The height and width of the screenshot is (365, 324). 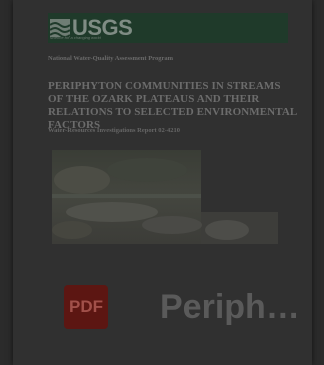 What do you see at coordinates (168, 28) in the screenshot?
I see `usgs-banner: USGS science for a changing world` at bounding box center [168, 28].